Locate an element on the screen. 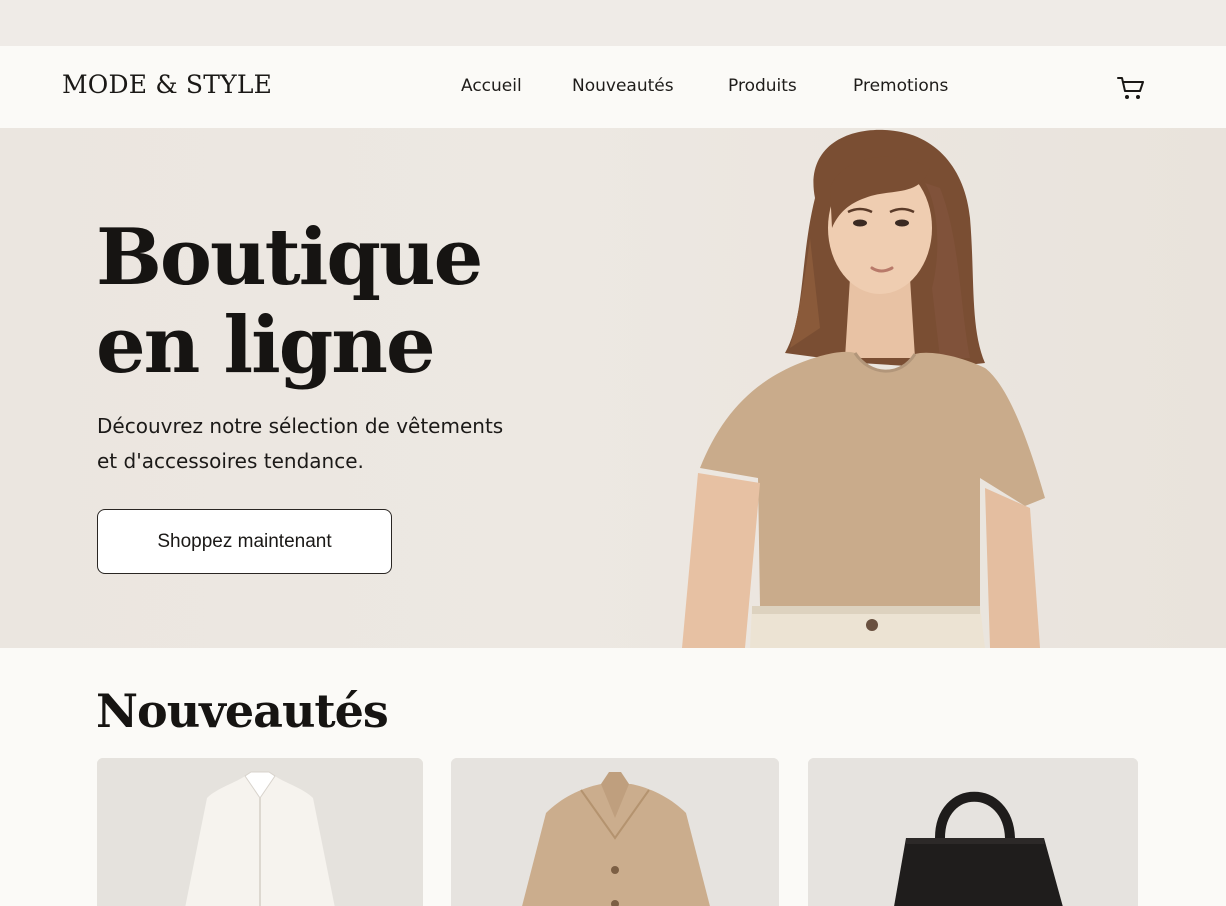  white-blouse-image is located at coordinates (260, 832).